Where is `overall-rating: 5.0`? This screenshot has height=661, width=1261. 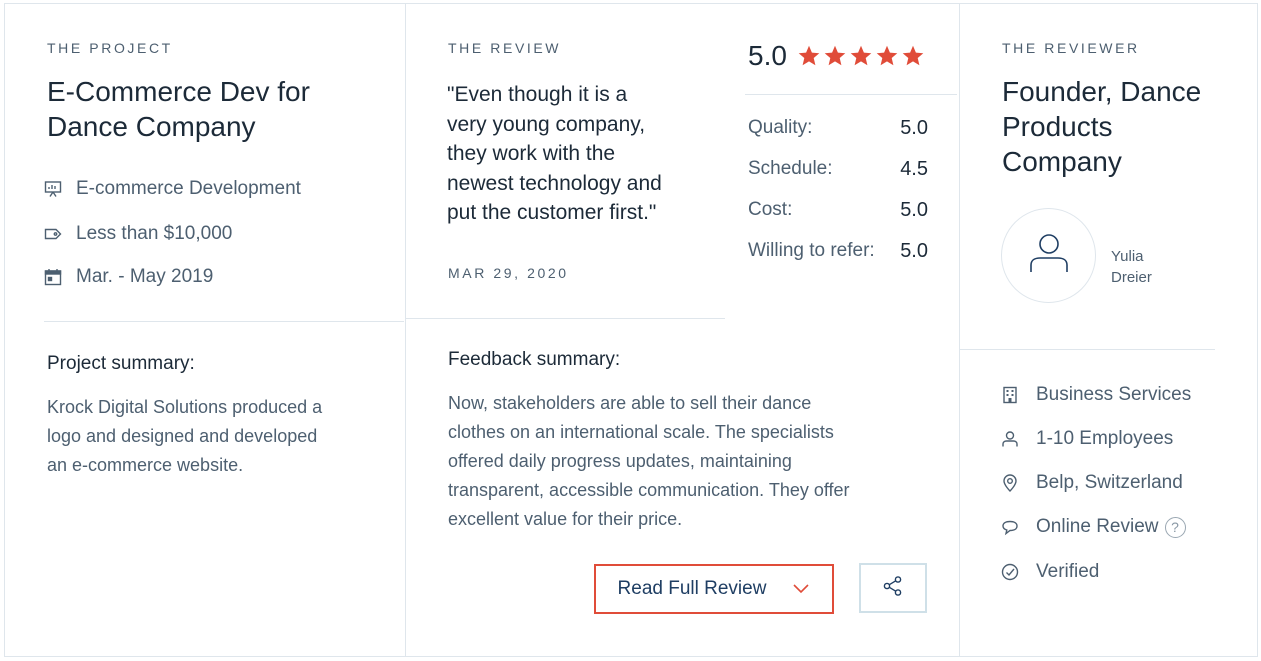
overall-rating: 5.0 is located at coordinates (837, 56).